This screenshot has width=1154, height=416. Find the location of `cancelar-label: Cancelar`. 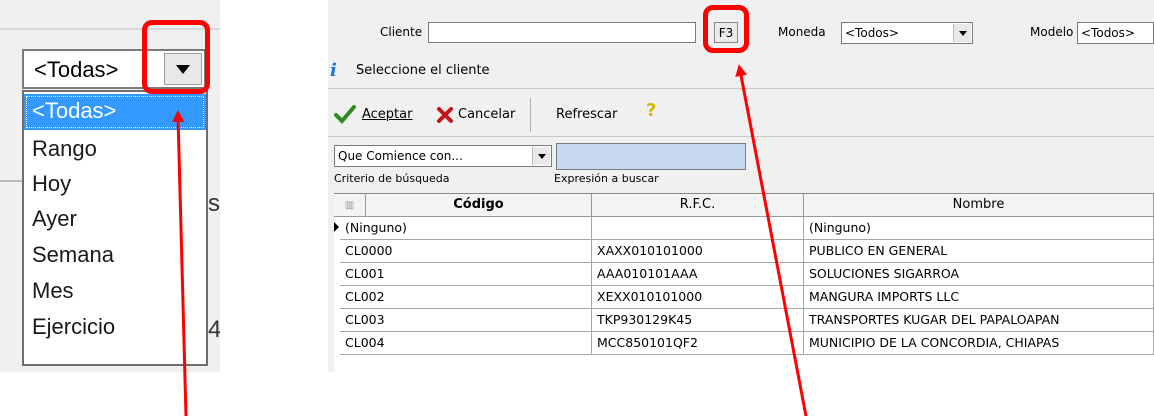

cancelar-label: Cancelar is located at coordinates (487, 114).